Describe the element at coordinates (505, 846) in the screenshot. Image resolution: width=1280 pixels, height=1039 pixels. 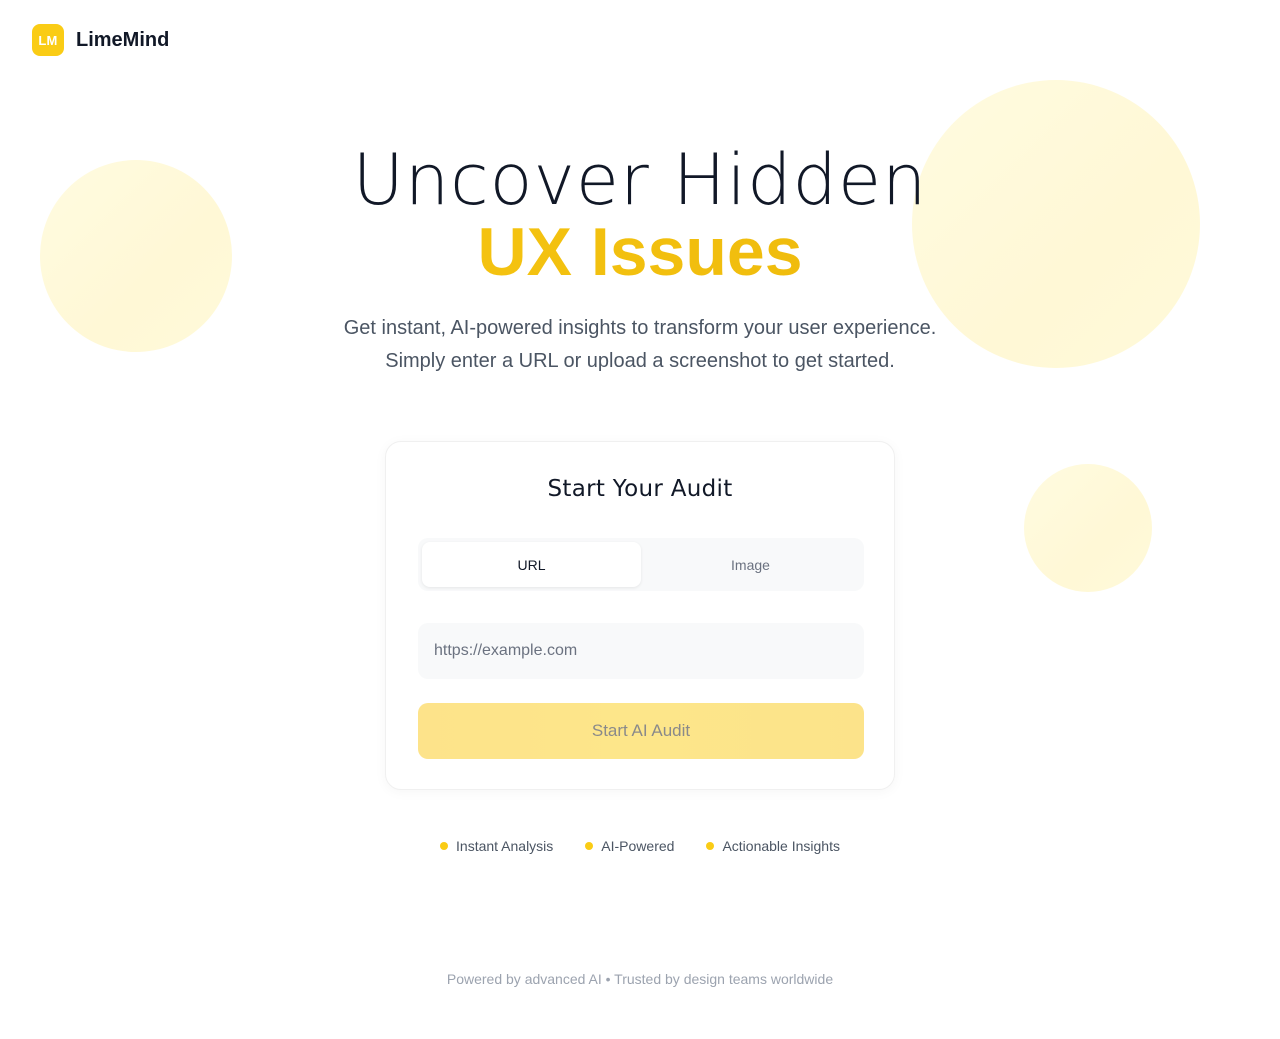
I see `feature-label: Instant Analysis` at that location.